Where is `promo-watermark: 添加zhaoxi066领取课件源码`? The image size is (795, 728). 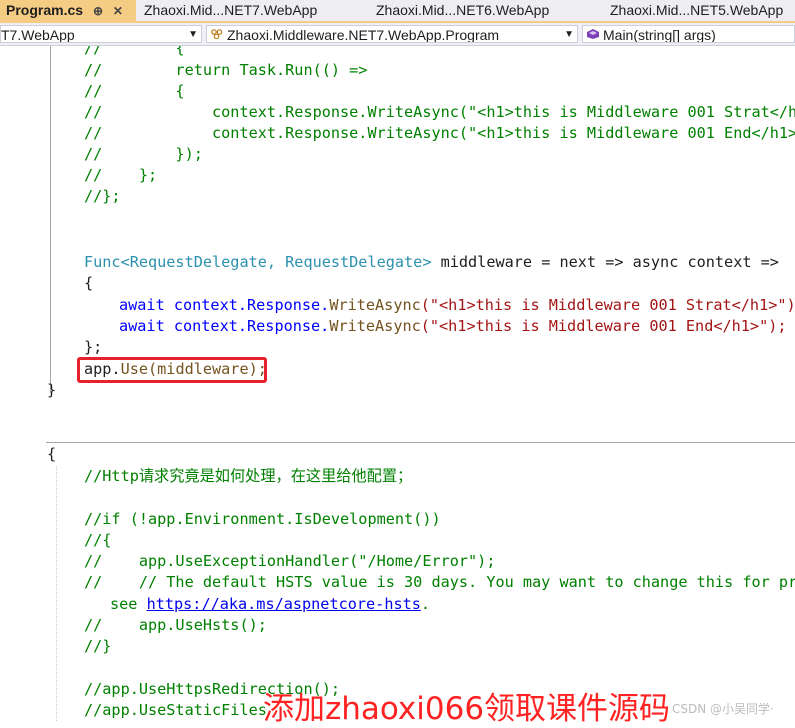
promo-watermark: 添加zhaoxi066领取课件源码 is located at coordinates (467, 709).